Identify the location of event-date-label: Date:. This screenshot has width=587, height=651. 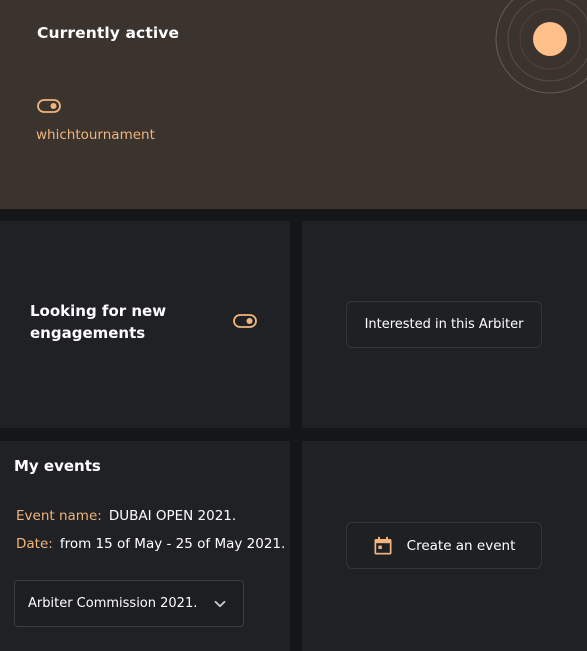
(34, 544).